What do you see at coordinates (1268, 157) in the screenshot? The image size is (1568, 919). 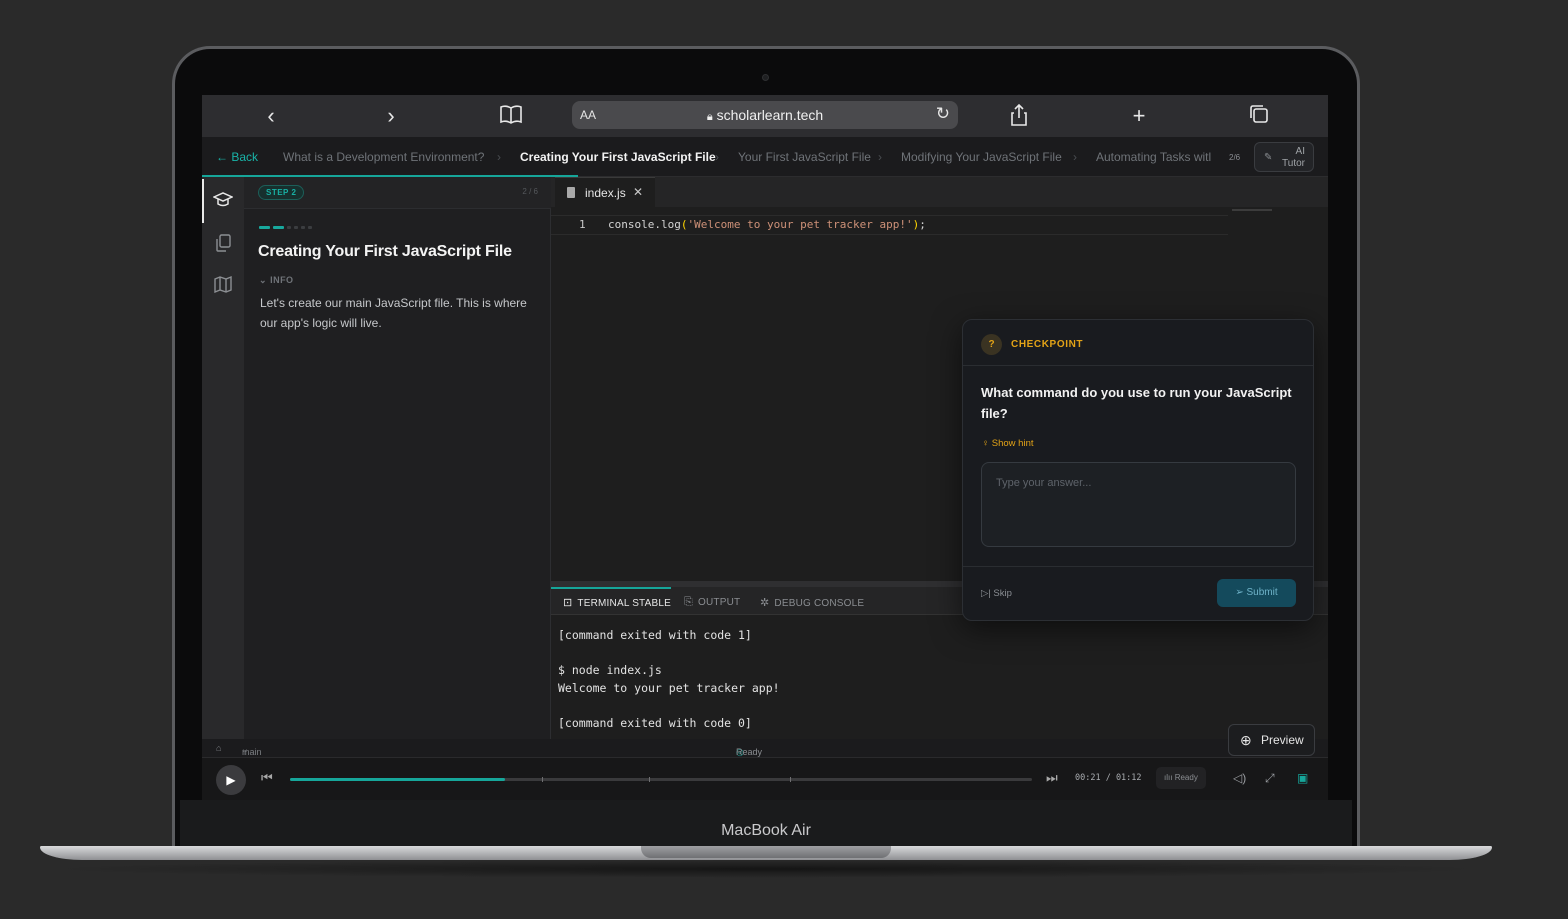 I see `sparkle-icon: ✎` at bounding box center [1268, 157].